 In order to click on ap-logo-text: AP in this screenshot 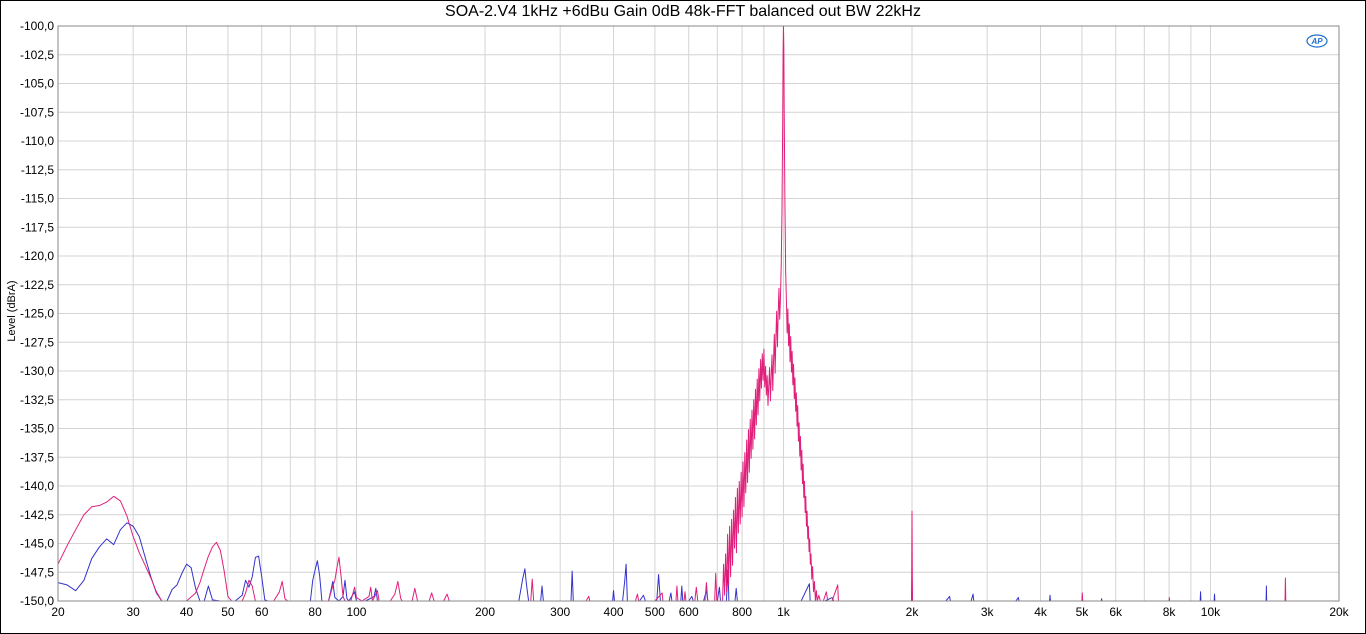, I will do `click(1316, 41)`.